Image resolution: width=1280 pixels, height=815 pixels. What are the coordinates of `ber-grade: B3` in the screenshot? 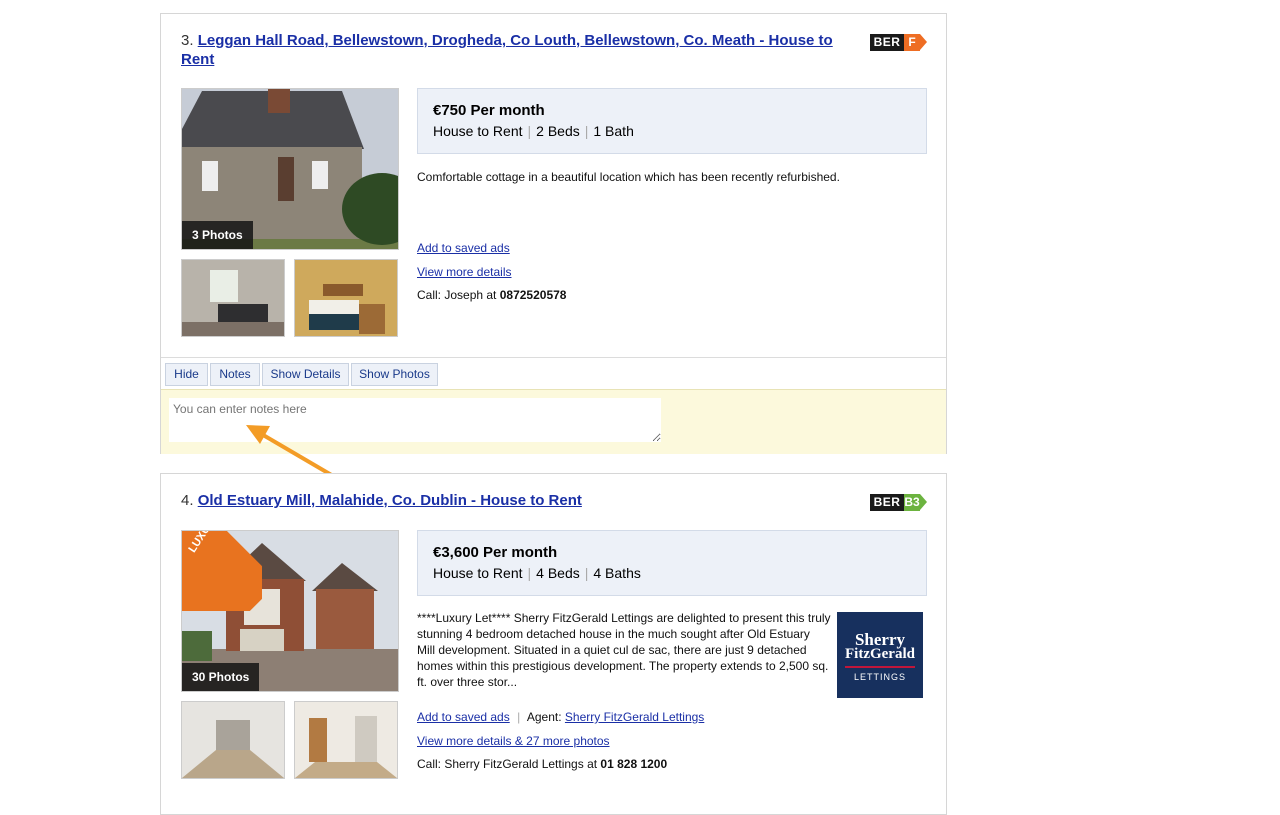 It's located at (912, 502).